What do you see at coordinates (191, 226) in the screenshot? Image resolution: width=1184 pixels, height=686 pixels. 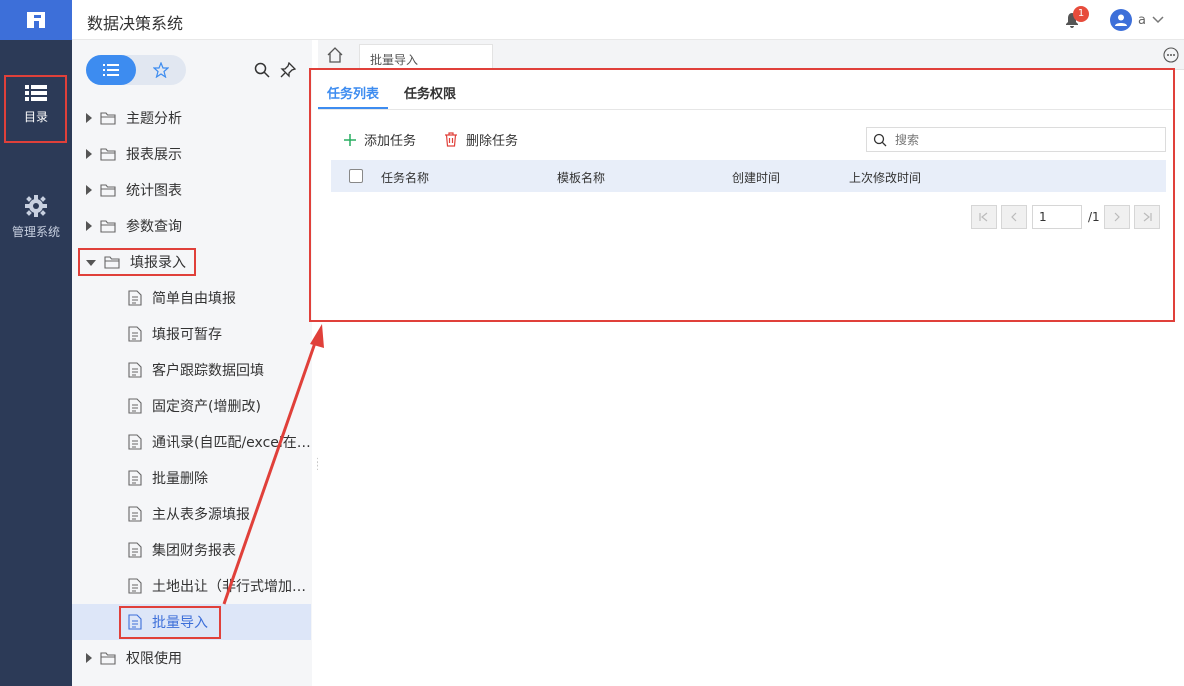 I see `tree-folder: 参数查询` at bounding box center [191, 226].